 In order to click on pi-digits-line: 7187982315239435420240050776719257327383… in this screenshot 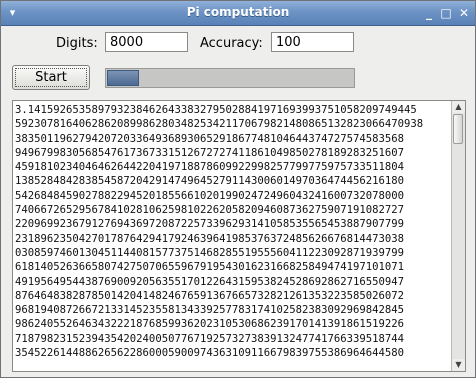, I will do `click(210, 338)`.